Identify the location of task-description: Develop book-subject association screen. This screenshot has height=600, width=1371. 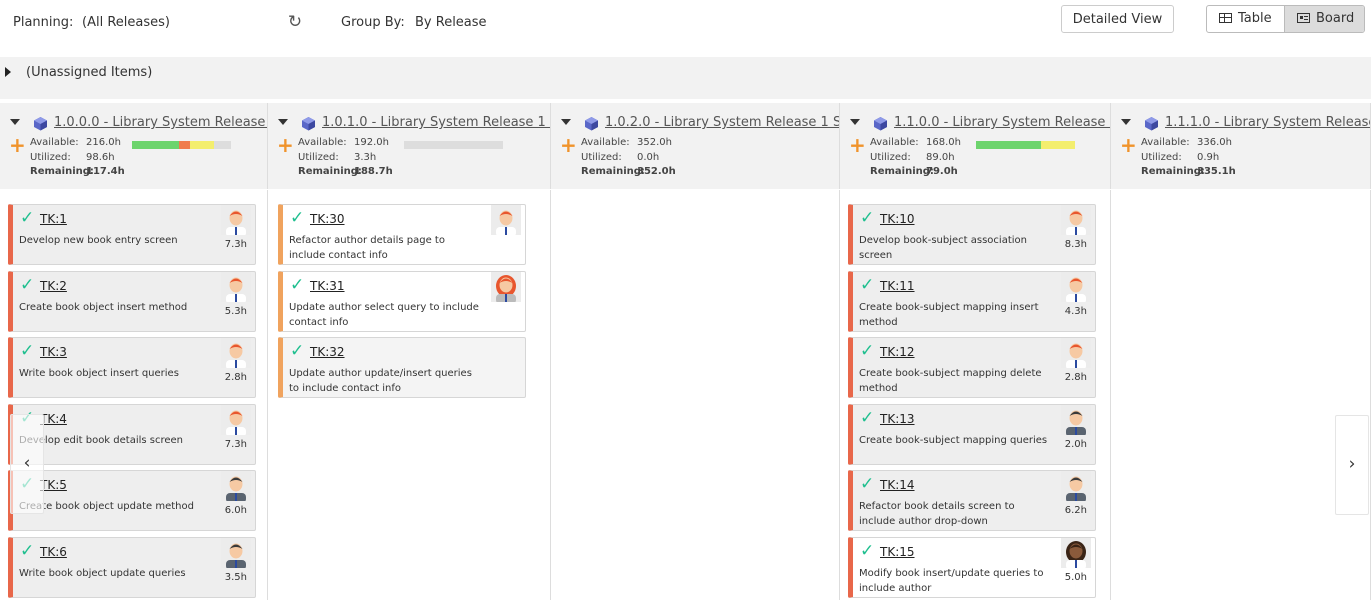
(943, 248).